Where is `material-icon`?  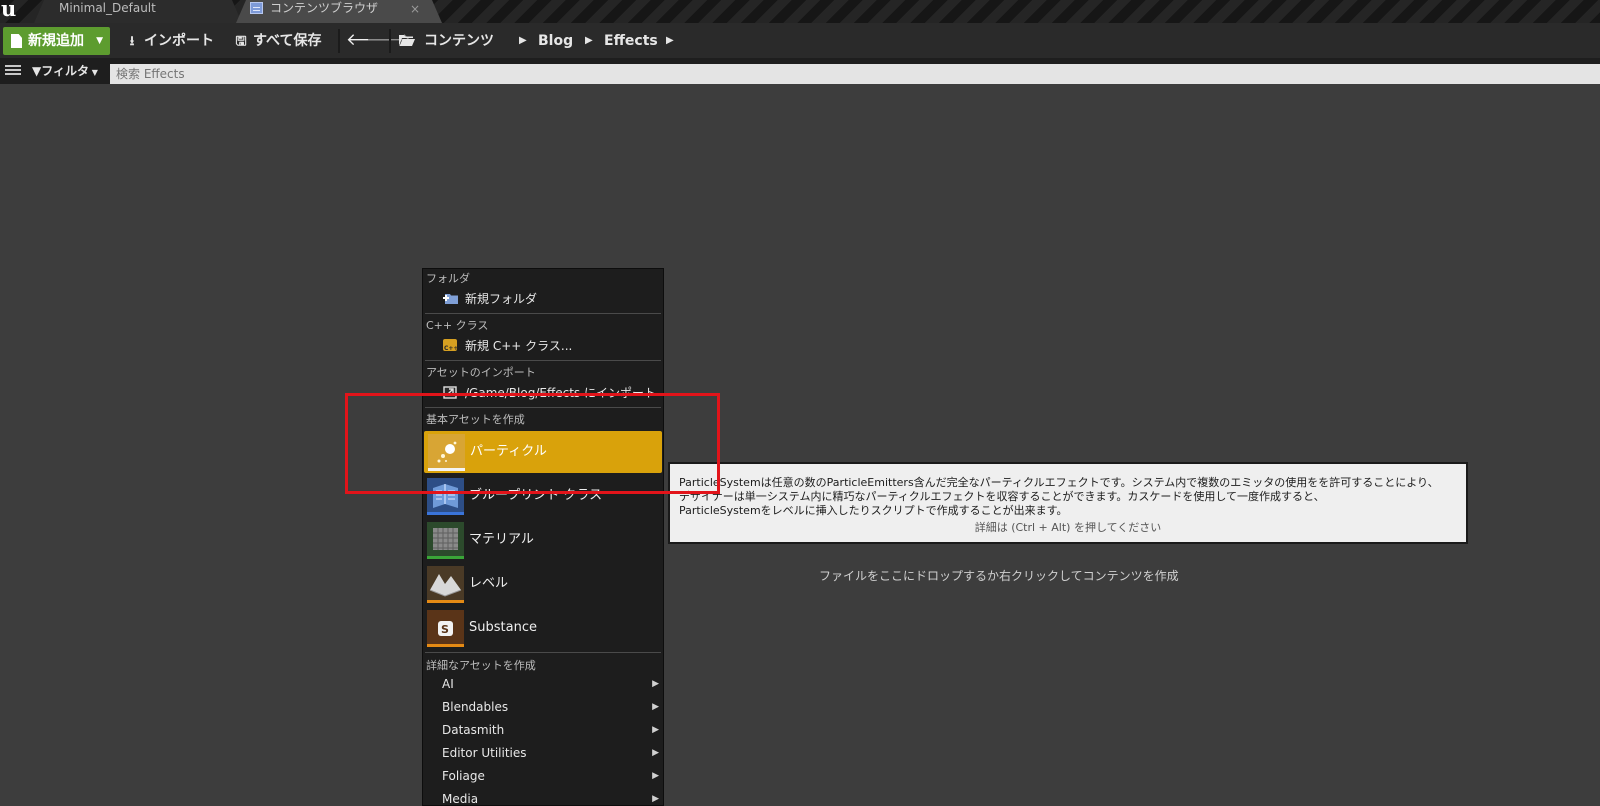 material-icon is located at coordinates (445, 540).